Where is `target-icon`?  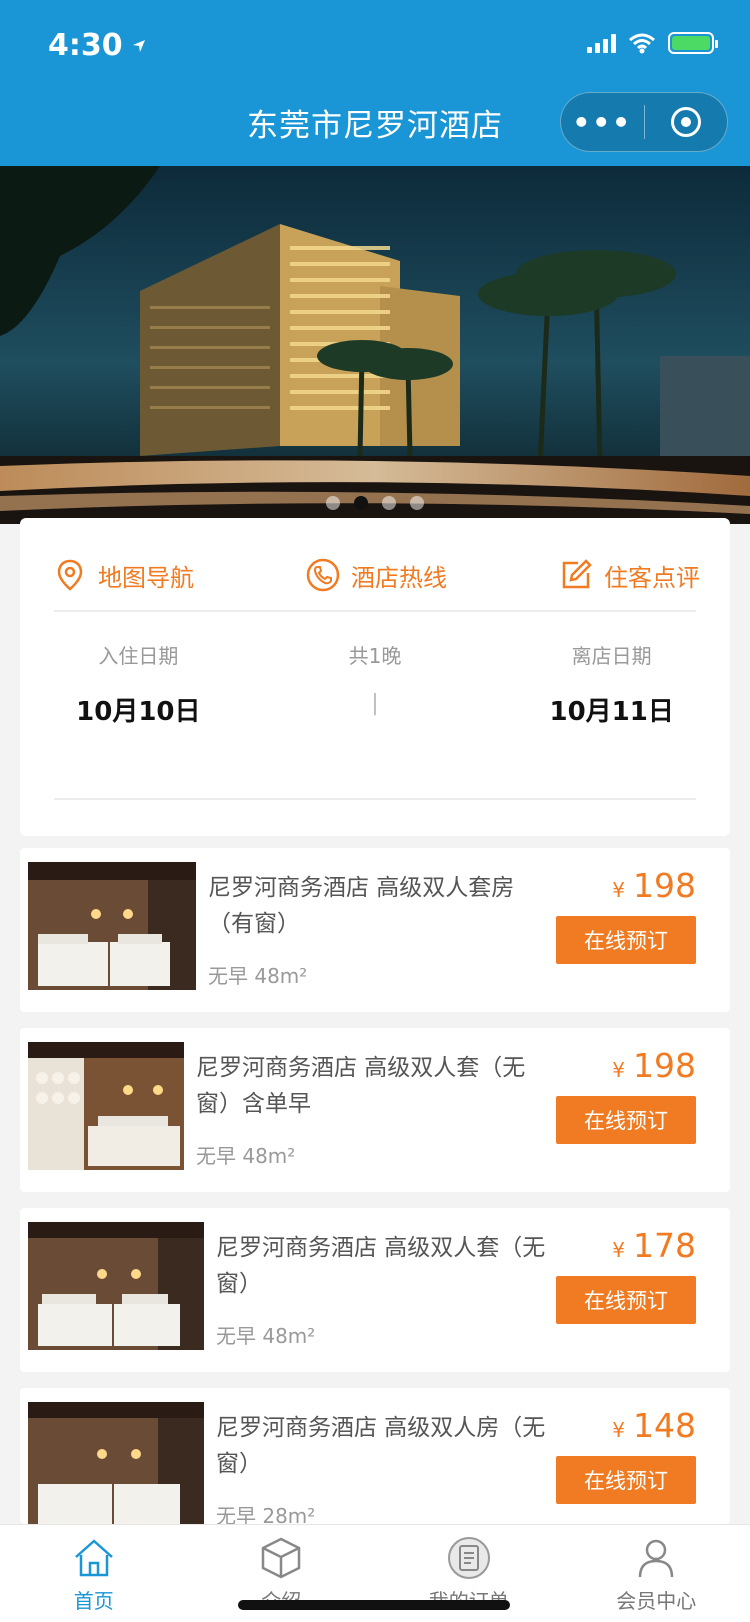
target-icon is located at coordinates (685, 122).